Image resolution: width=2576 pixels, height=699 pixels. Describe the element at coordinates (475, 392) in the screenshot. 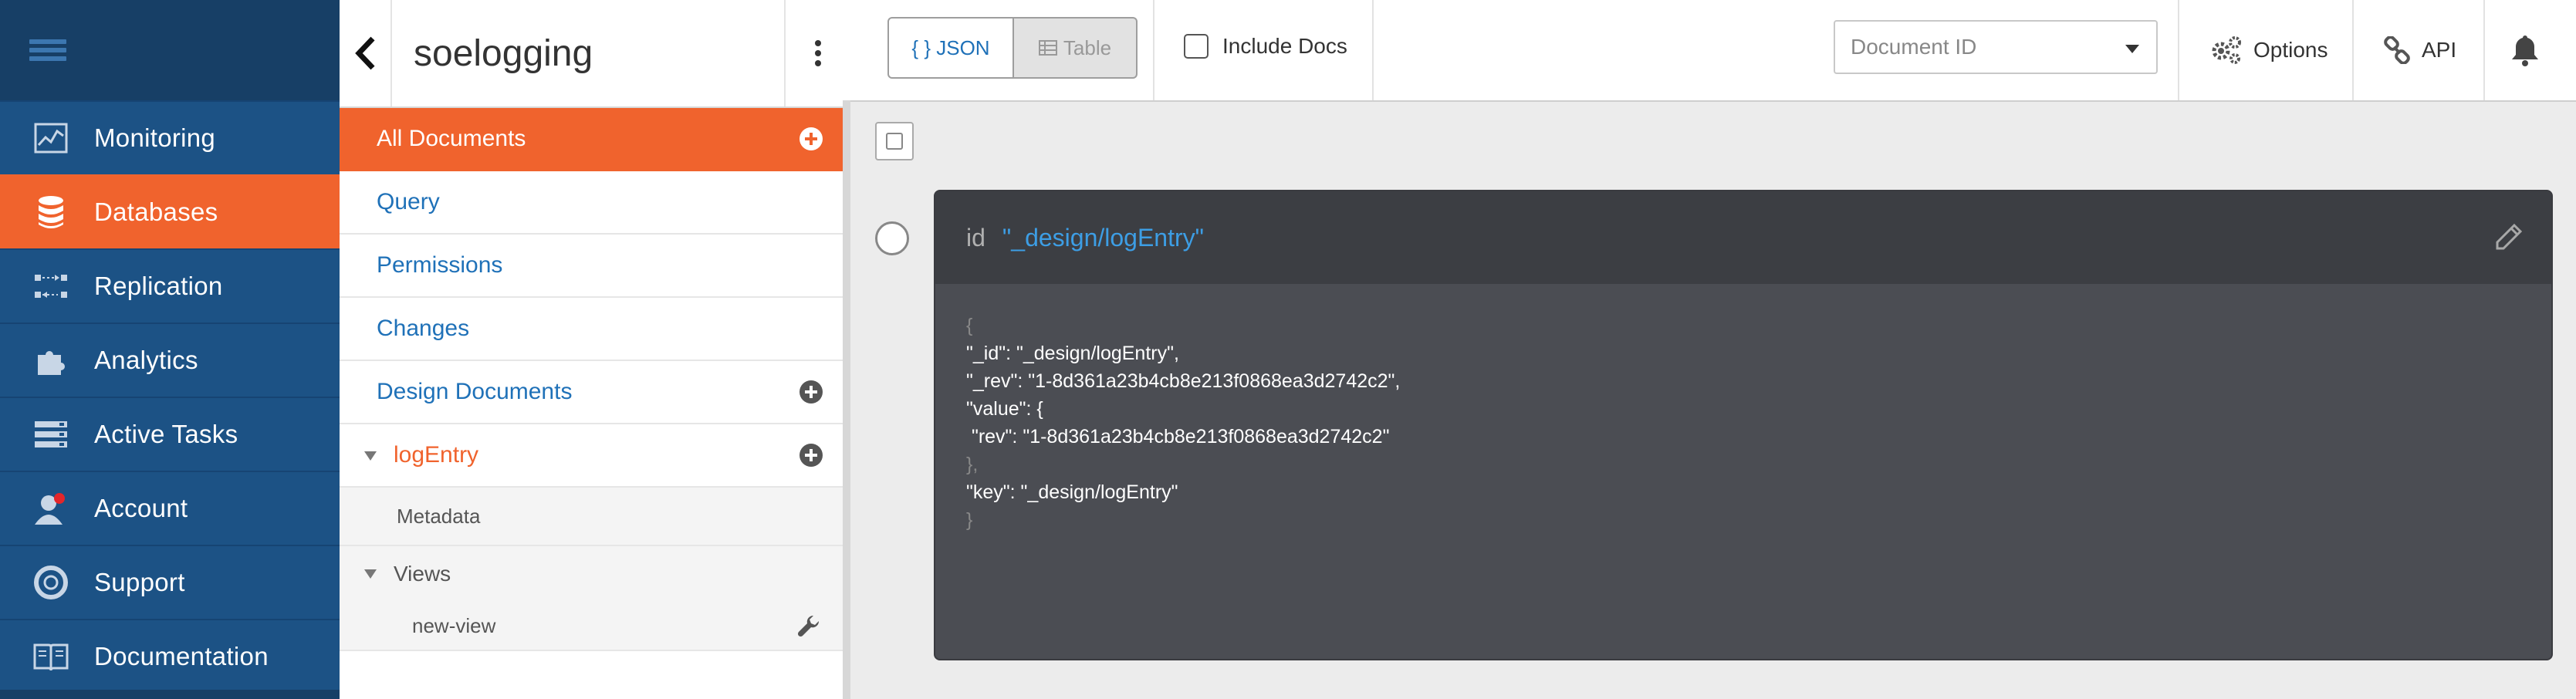

I see `sidebar-item-label: Design Documents` at that location.